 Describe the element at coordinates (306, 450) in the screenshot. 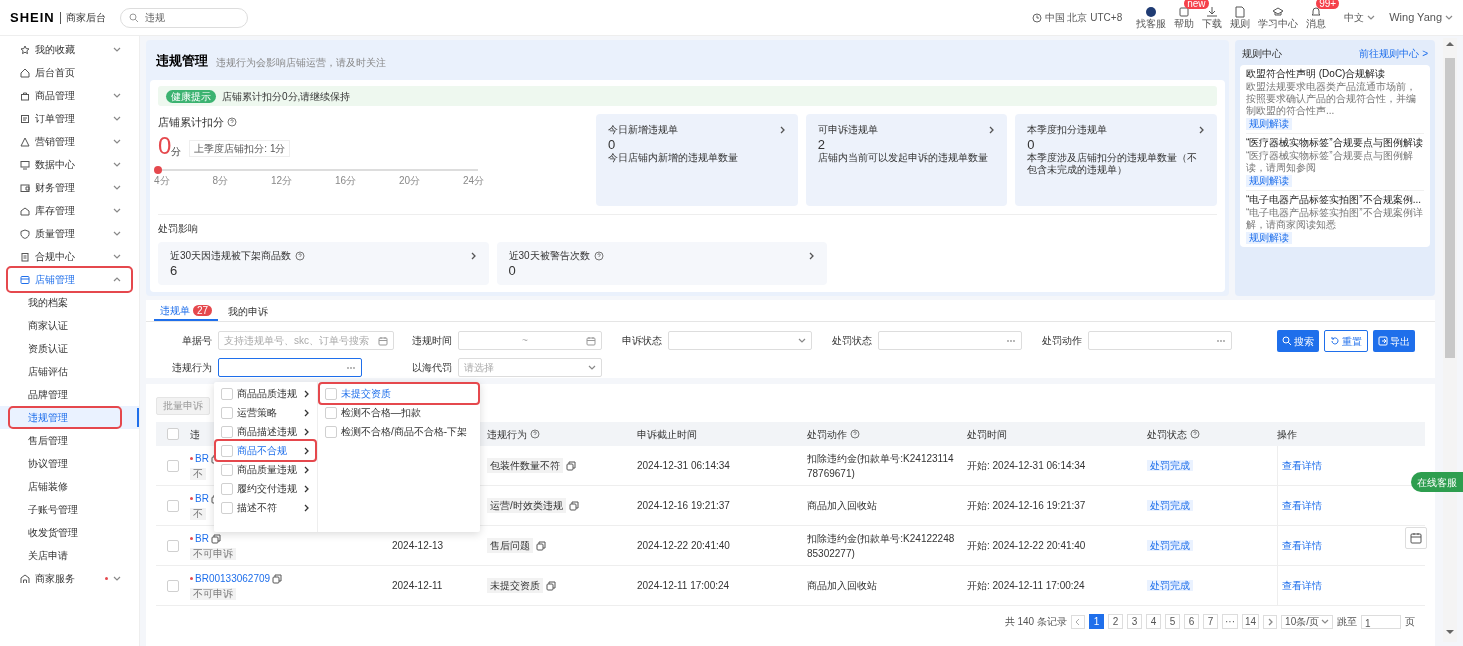

I see `chevron-right-icon` at that location.